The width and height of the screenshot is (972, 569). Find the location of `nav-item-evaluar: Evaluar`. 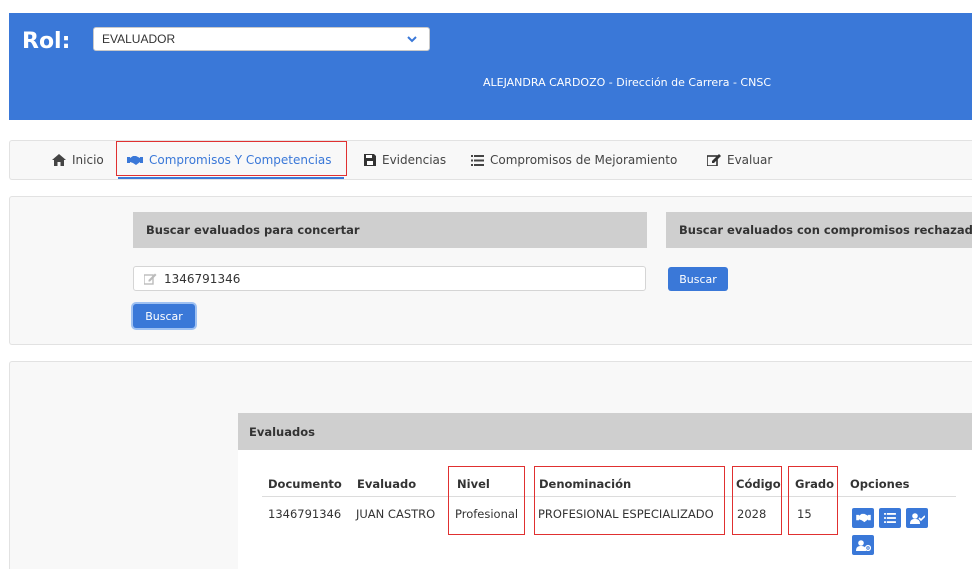

nav-item-evaluar: Evaluar is located at coordinates (739, 160).